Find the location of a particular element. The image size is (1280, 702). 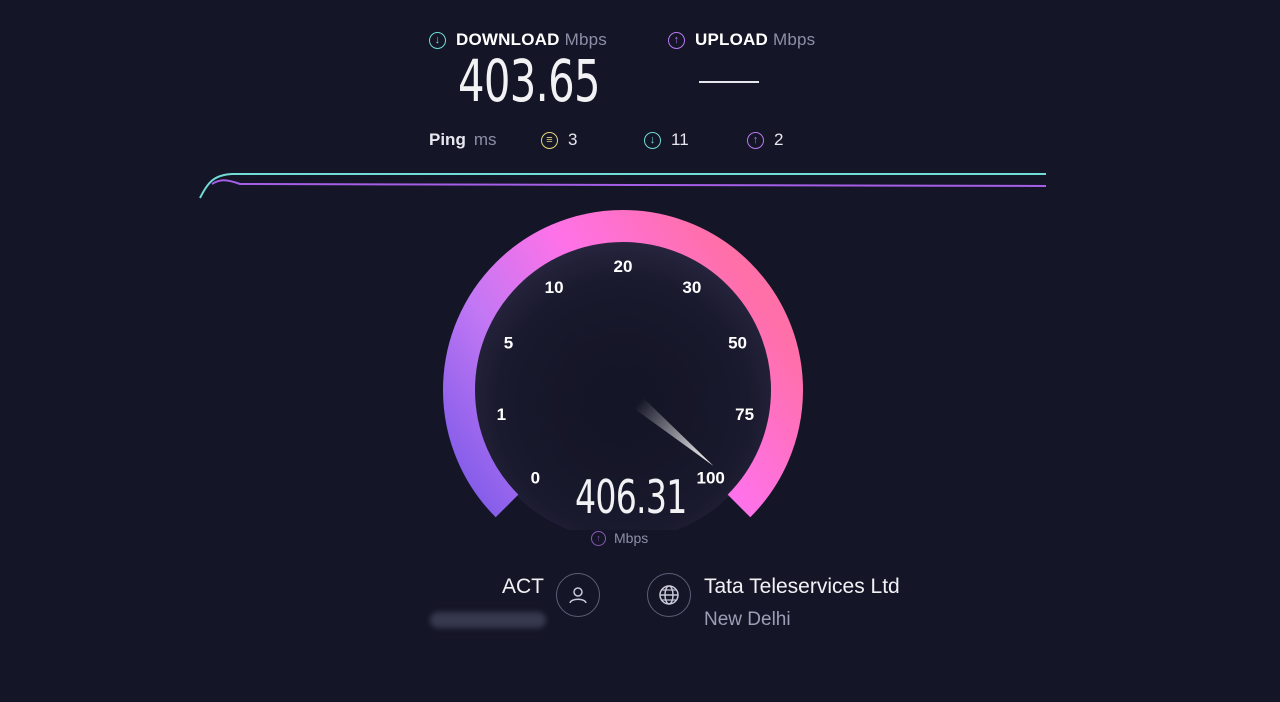

upload-header: ↑ UPLOAD Mbps is located at coordinates (741, 40).